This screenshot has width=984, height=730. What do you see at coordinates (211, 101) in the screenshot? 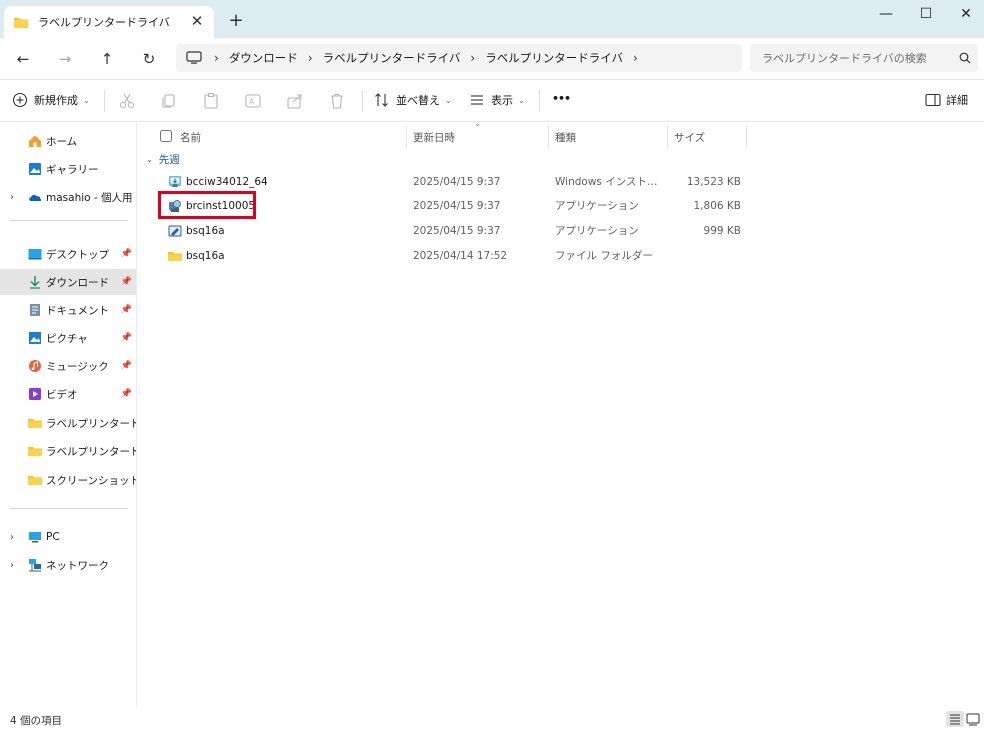
I see `paste-icon` at bounding box center [211, 101].